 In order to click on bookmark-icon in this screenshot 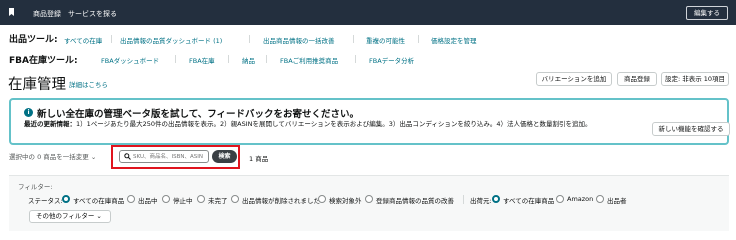, I will do `click(11, 12)`.